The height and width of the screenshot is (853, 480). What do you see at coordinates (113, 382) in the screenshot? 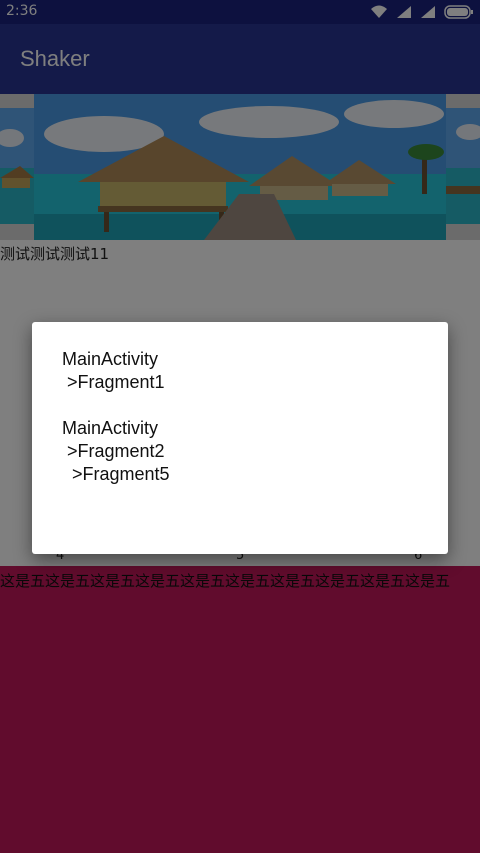
I see `dialog-line: >Fragment1` at bounding box center [113, 382].